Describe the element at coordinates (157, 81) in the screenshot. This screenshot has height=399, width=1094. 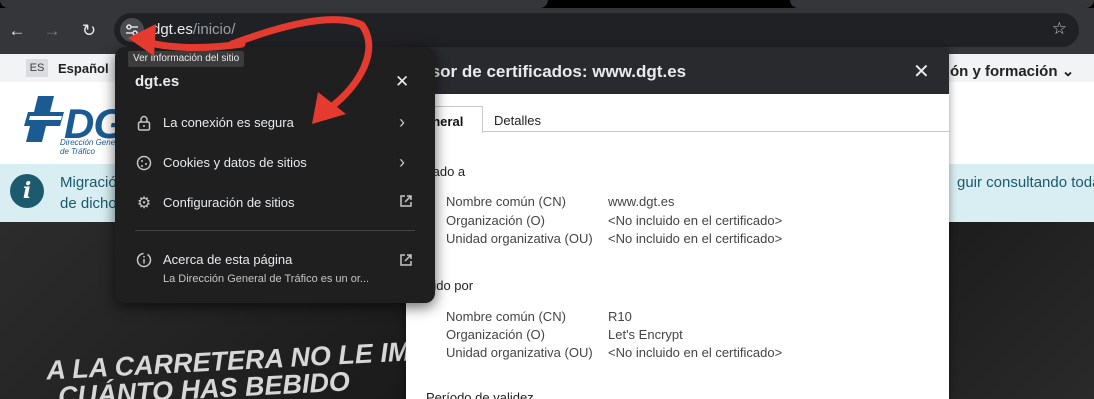
I see `popup-domain: dgt.es` at that location.